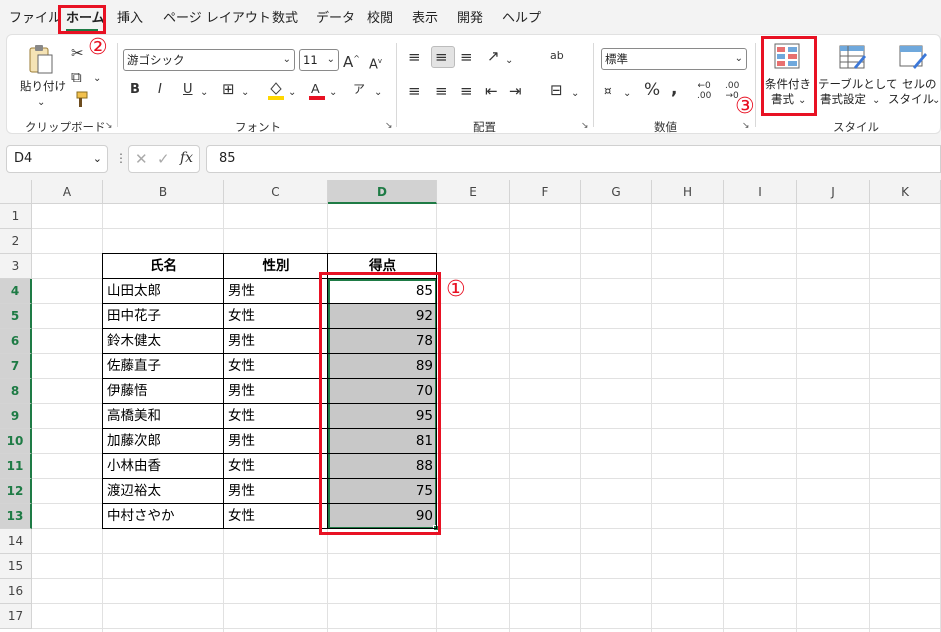 This screenshot has height=632, width=941. What do you see at coordinates (35, 17) in the screenshot?
I see `menu-file: ファイル` at bounding box center [35, 17].